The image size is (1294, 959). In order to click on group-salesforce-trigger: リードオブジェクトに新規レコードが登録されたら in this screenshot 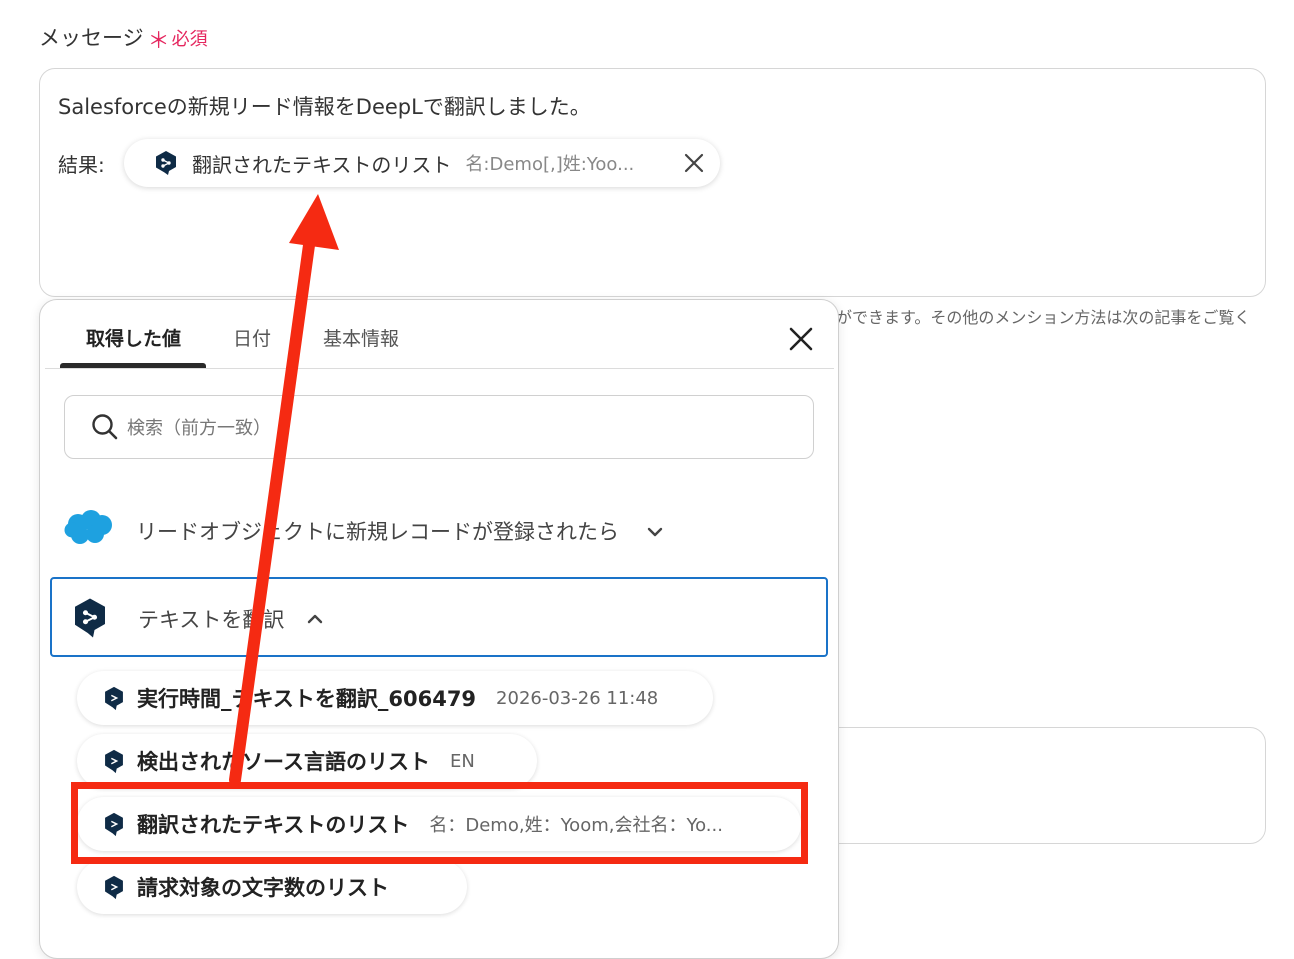, I will do `click(439, 530)`.